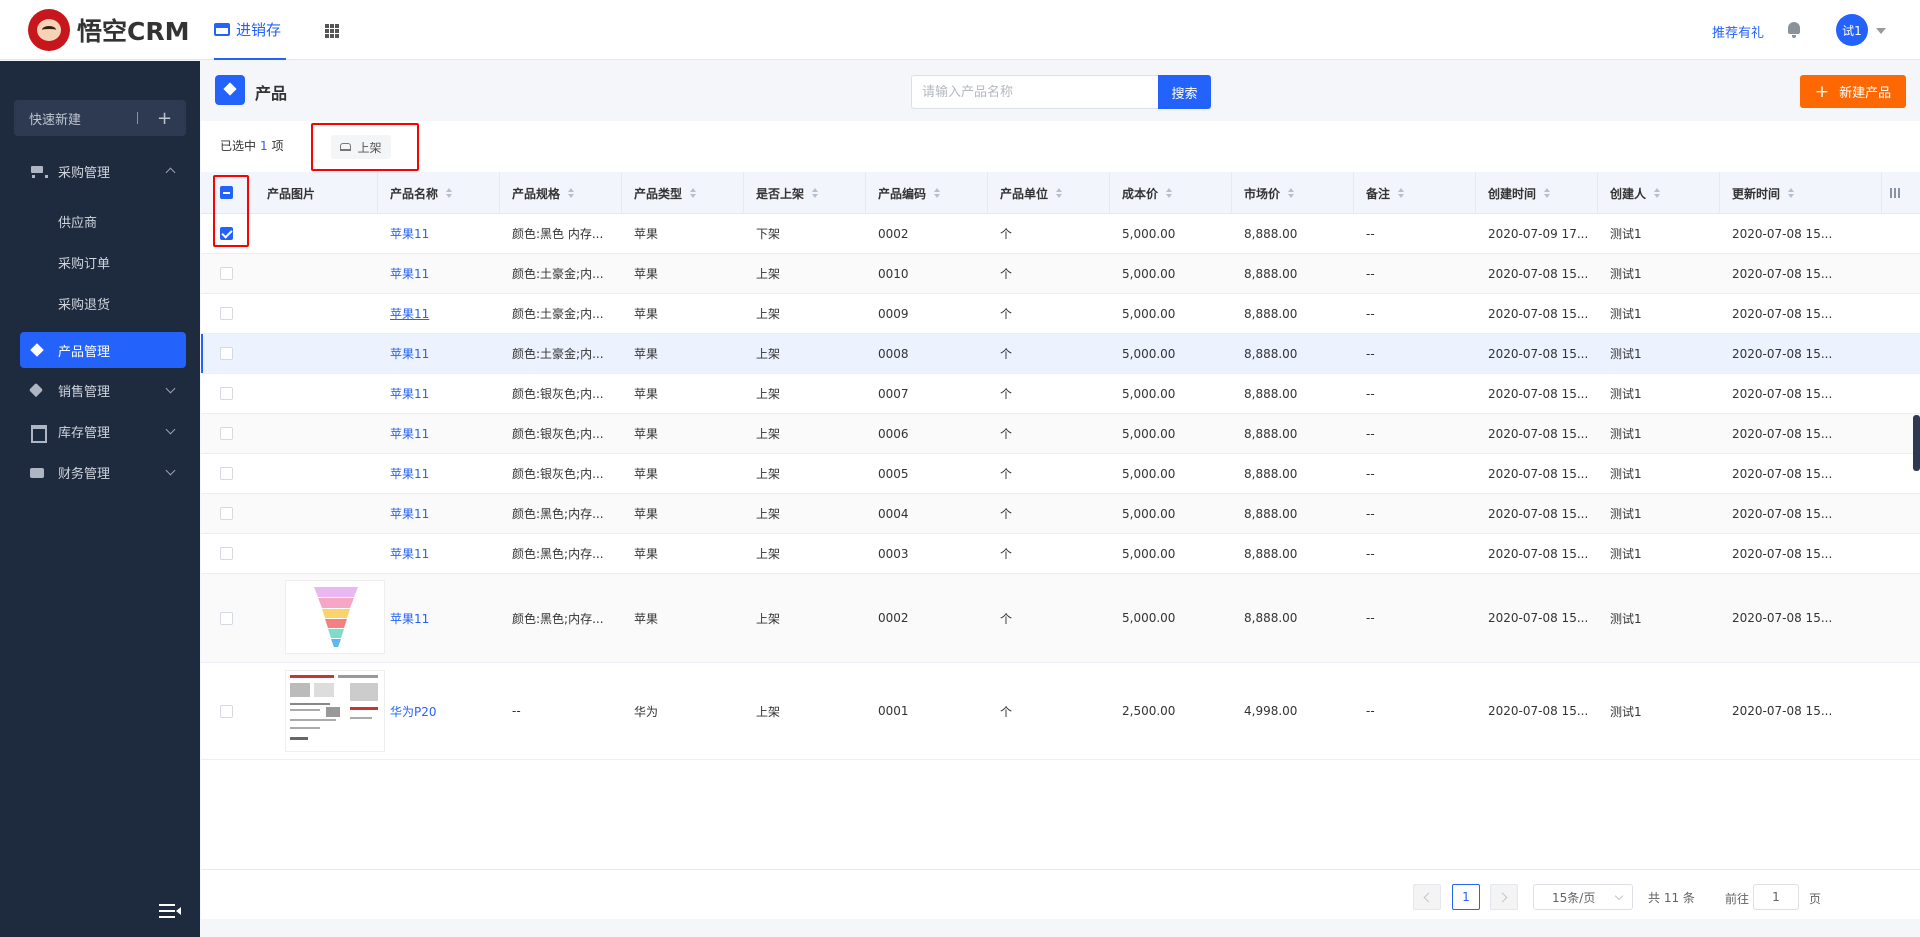 This screenshot has height=937, width=1920. Describe the element at coordinates (361, 147) in the screenshot. I see `shelf-on-button: 上架` at that location.